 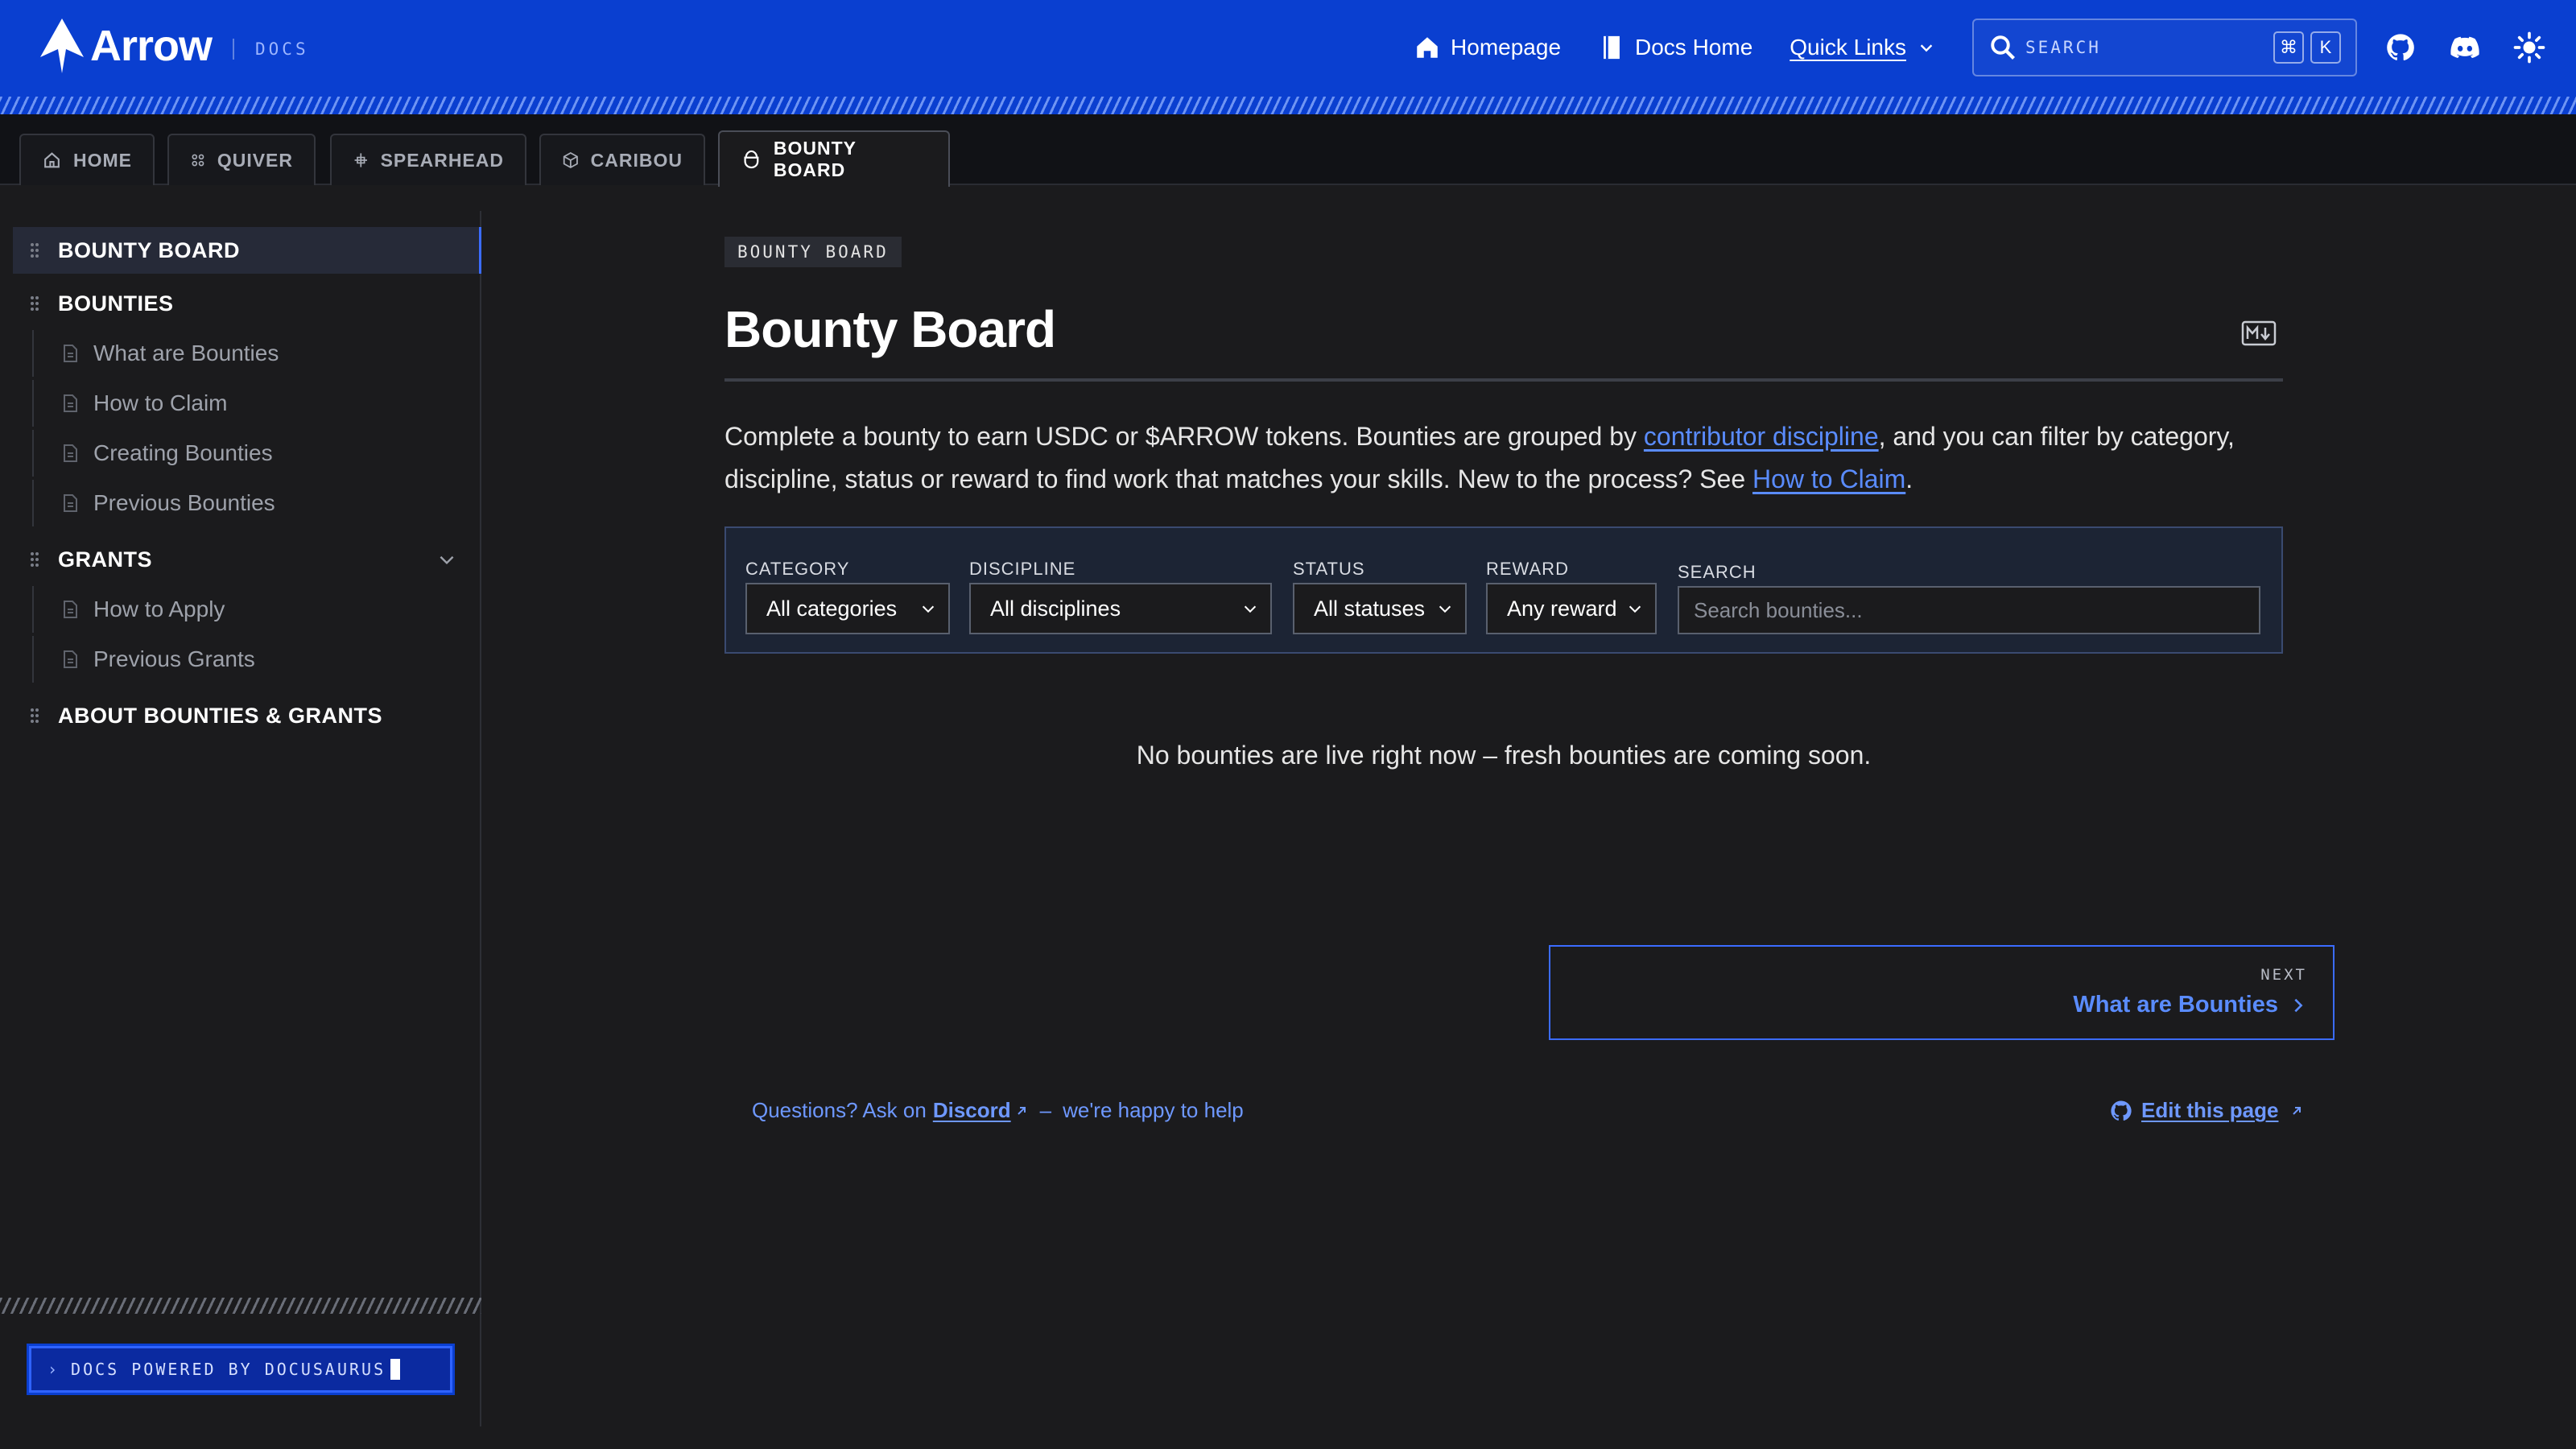 What do you see at coordinates (1045, 1110) in the screenshot?
I see `footer-dash: –` at bounding box center [1045, 1110].